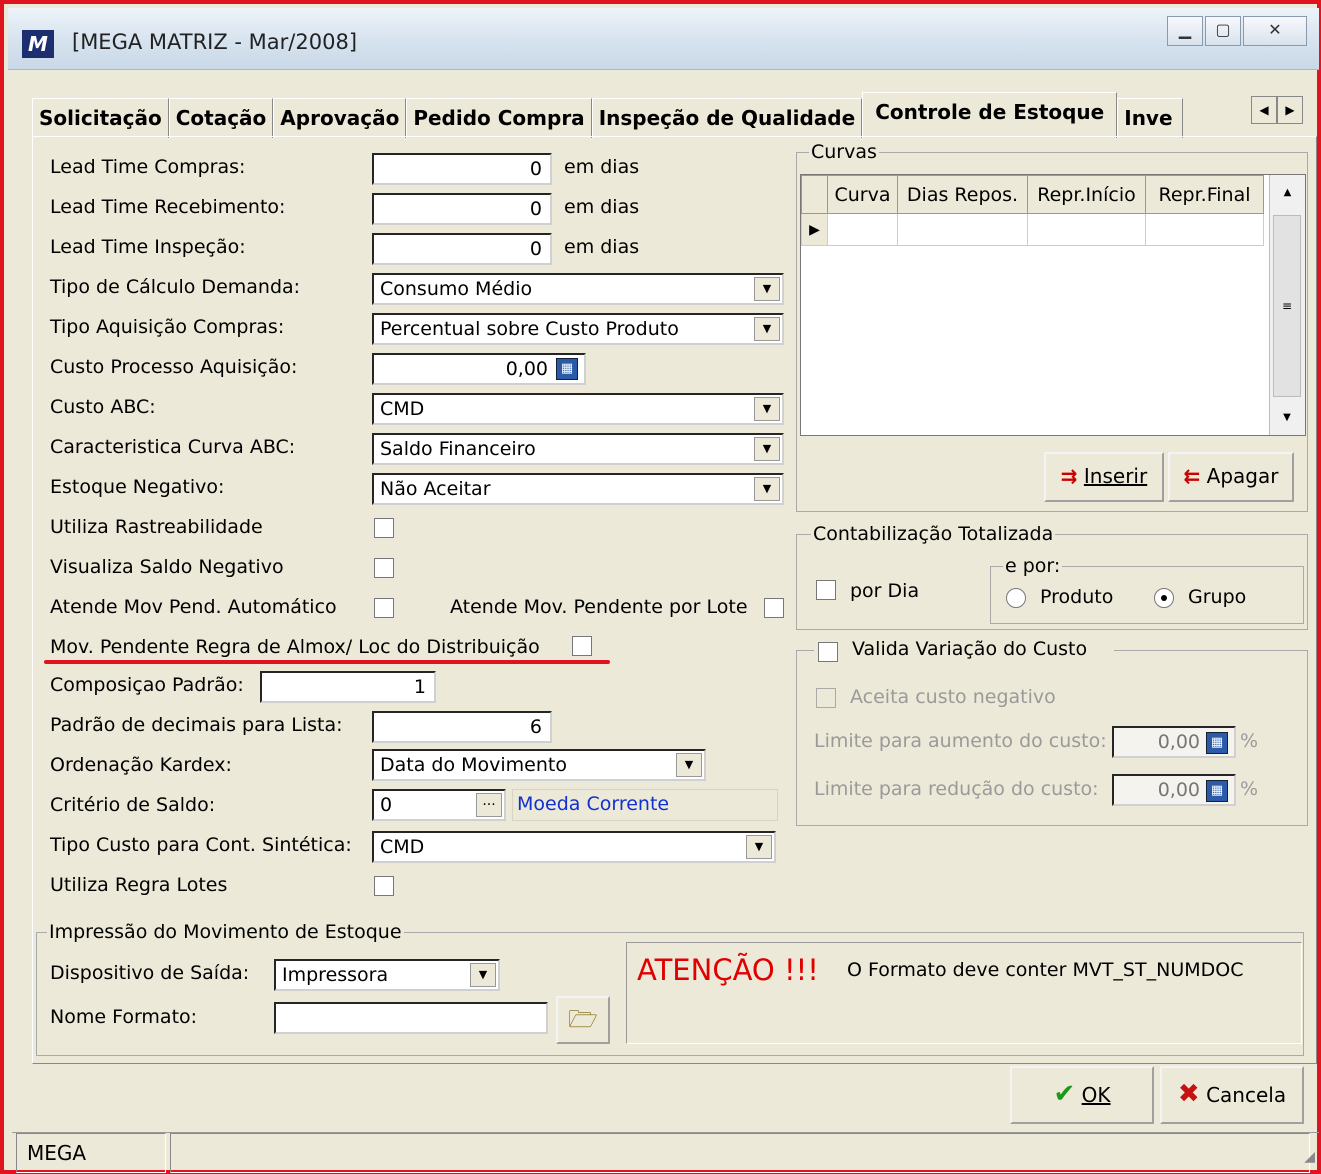 The width and height of the screenshot is (1321, 1174). I want to click on ok-label: OK, so click(1096, 1095).